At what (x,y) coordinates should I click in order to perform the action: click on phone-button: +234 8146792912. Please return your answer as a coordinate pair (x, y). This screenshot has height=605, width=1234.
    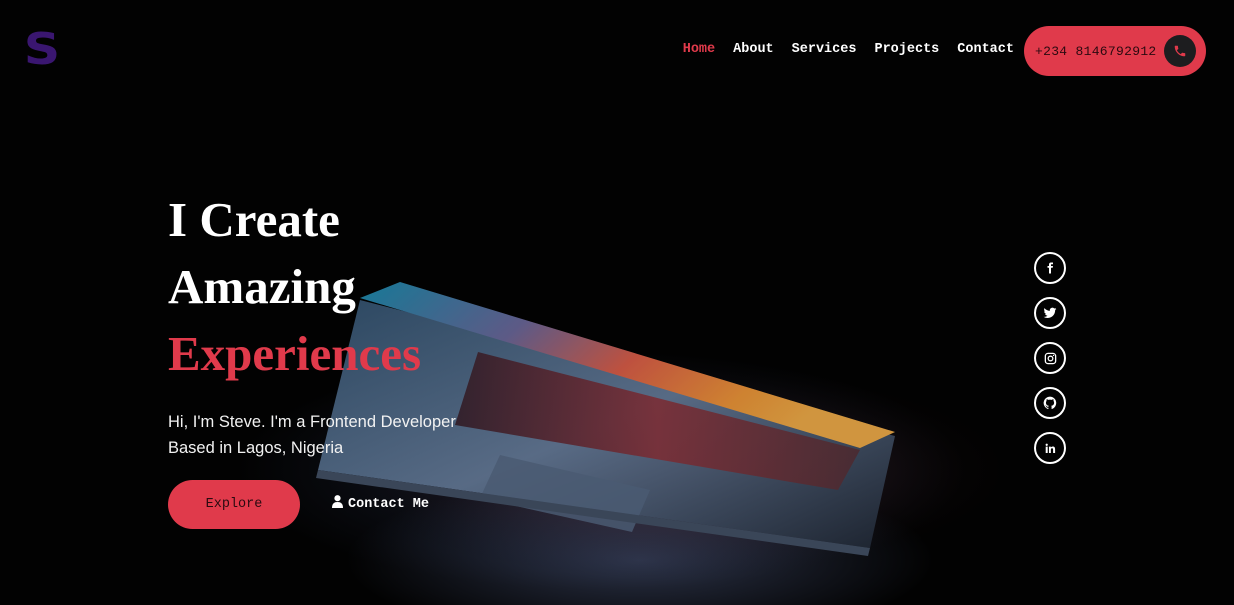
    Looking at the image, I should click on (1115, 51).